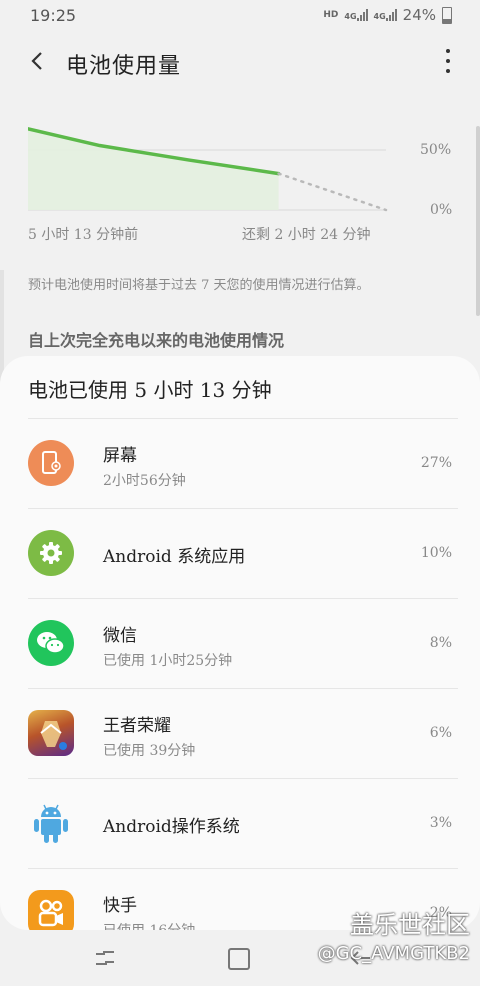 Image resolution: width=480 pixels, height=986 pixels. I want to click on app-usage-time: 2小时56分钟, so click(144, 481).